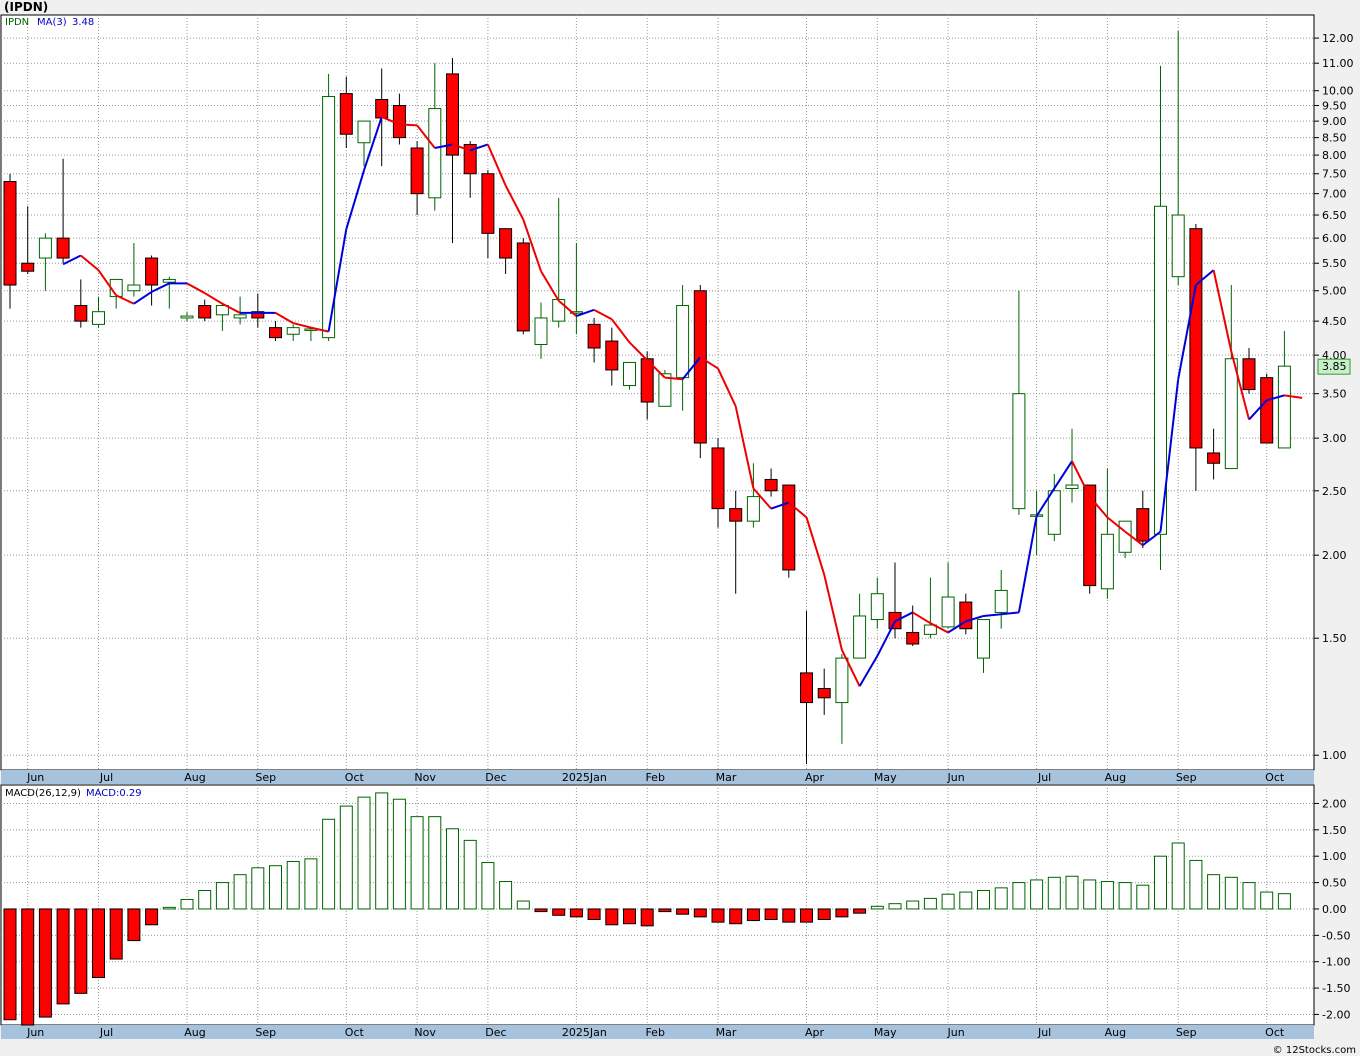 The image size is (1360, 1056). Describe the element at coordinates (1334, 555) in the screenshot. I see `price-y-tick-label: 2.00` at that location.